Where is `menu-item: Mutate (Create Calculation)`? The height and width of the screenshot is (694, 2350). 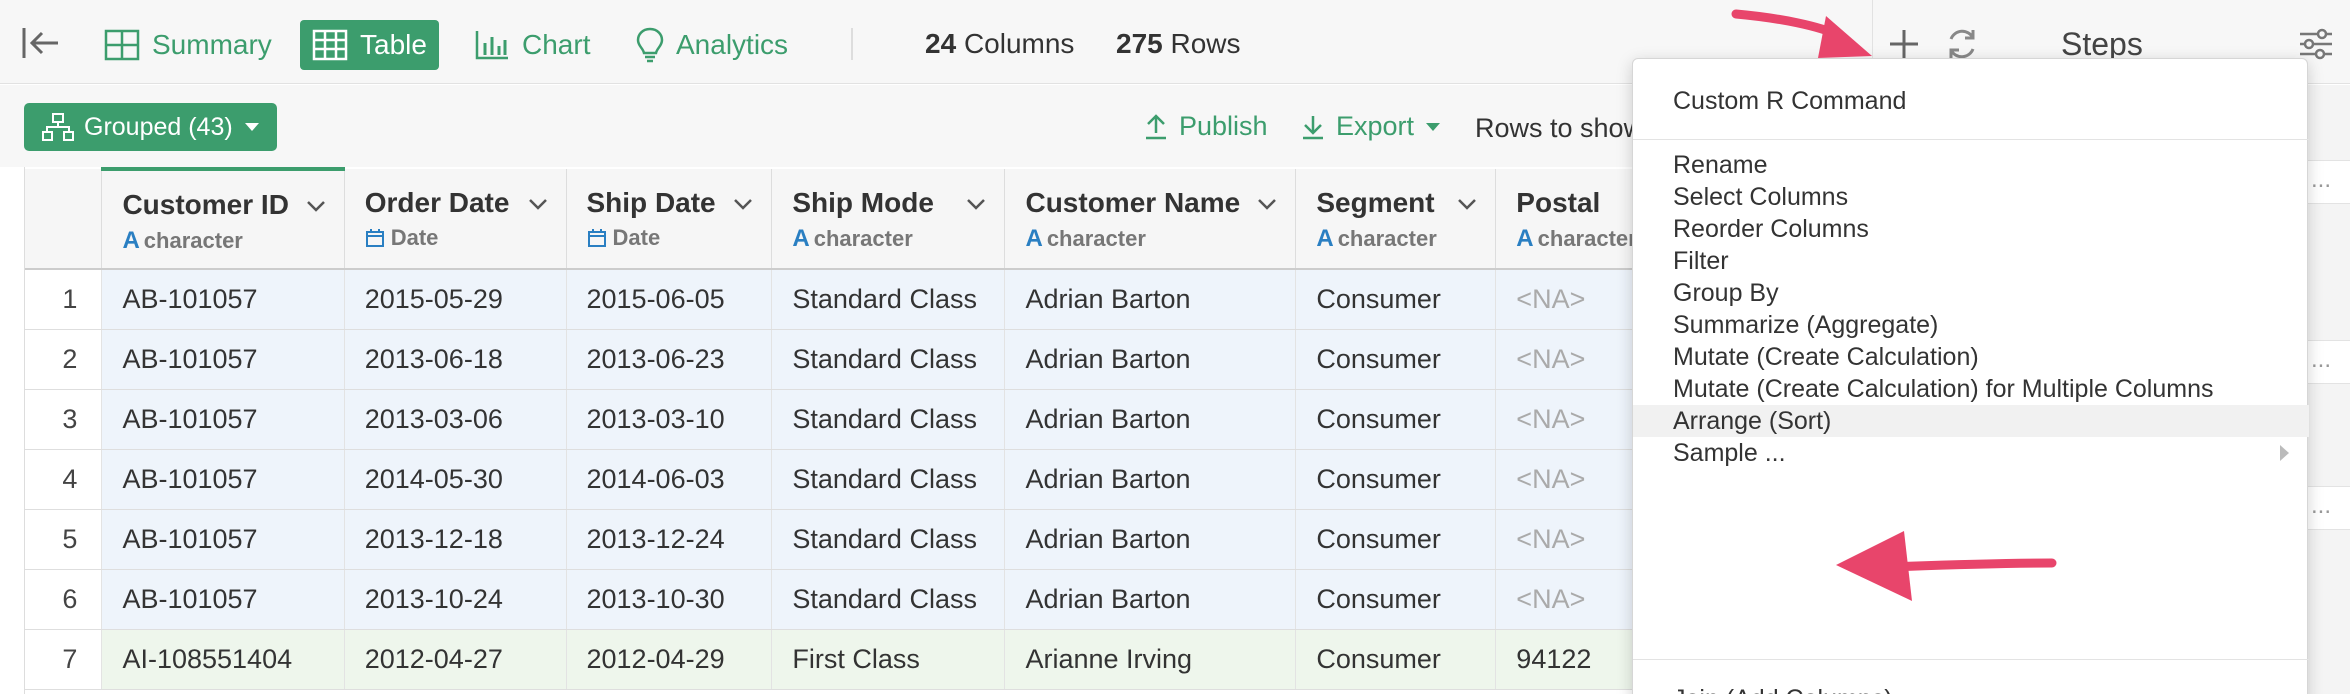
menu-item: Mutate (Create Calculation) is located at coordinates (1971, 357).